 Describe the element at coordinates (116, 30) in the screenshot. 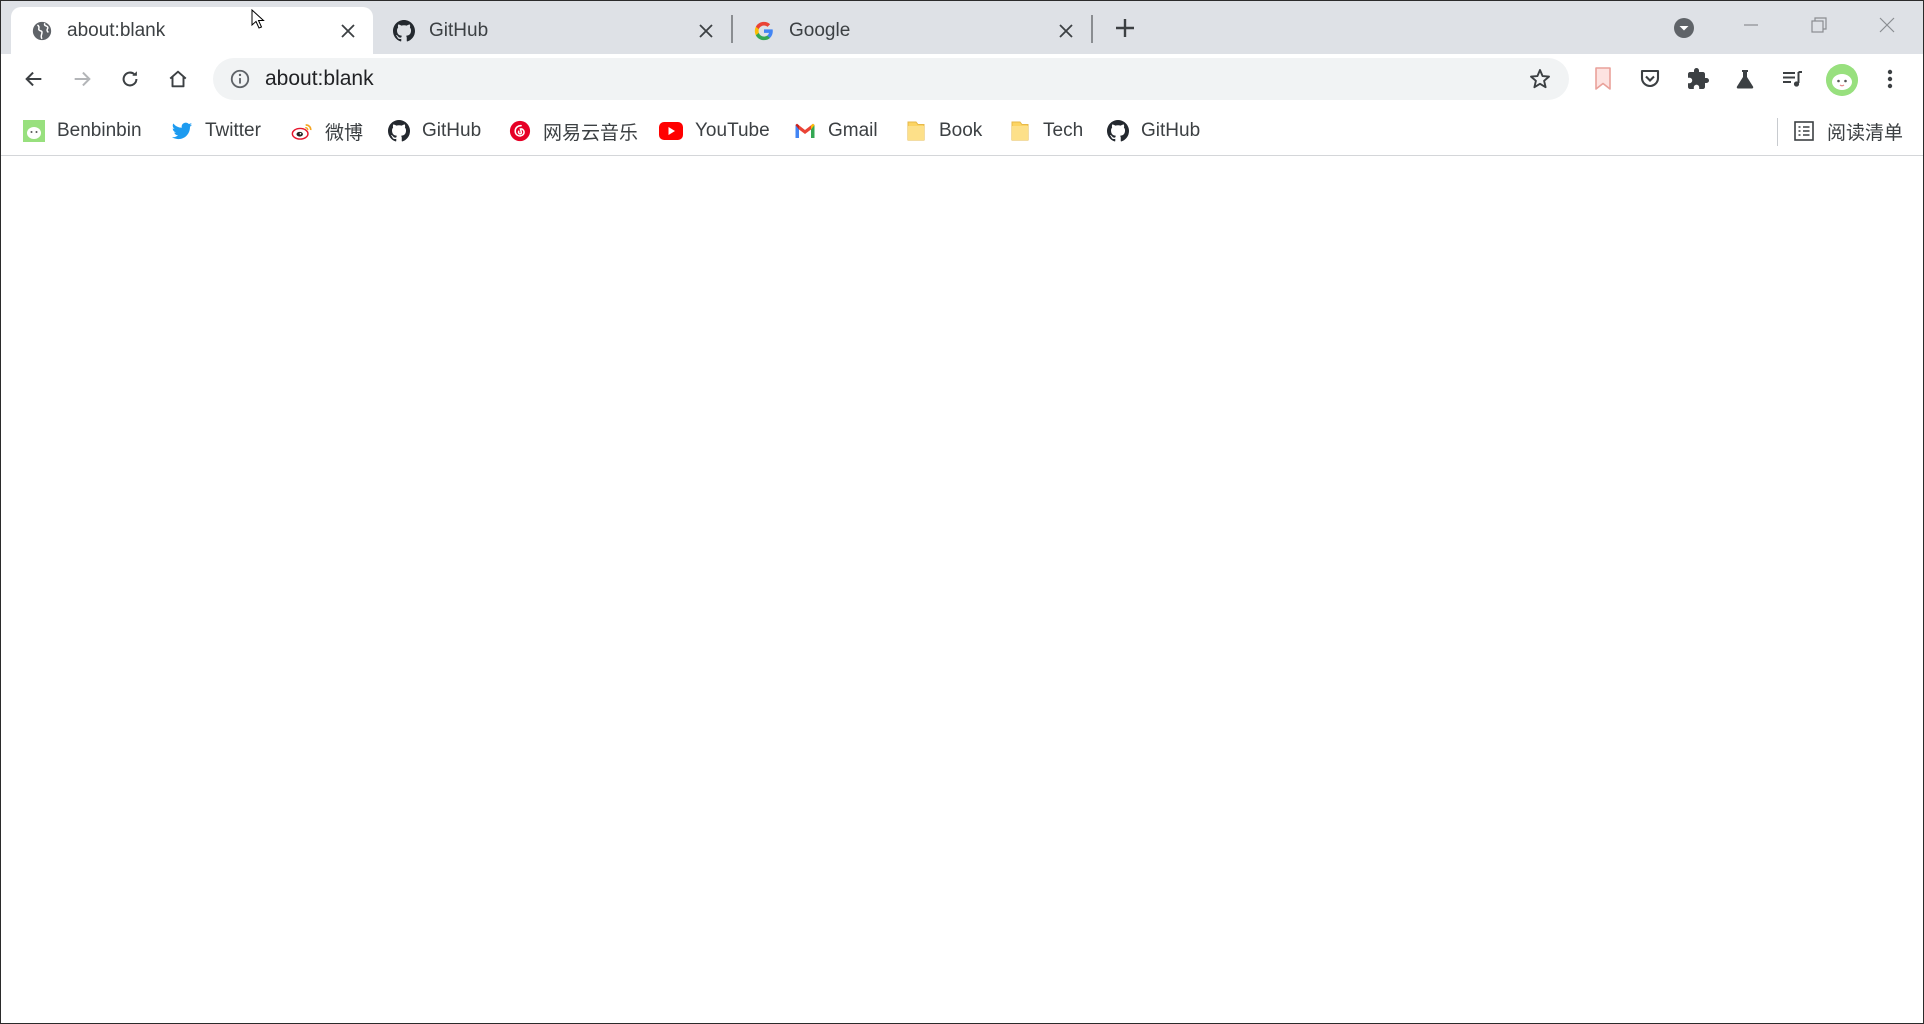

I see `tab-title: about:blank` at that location.